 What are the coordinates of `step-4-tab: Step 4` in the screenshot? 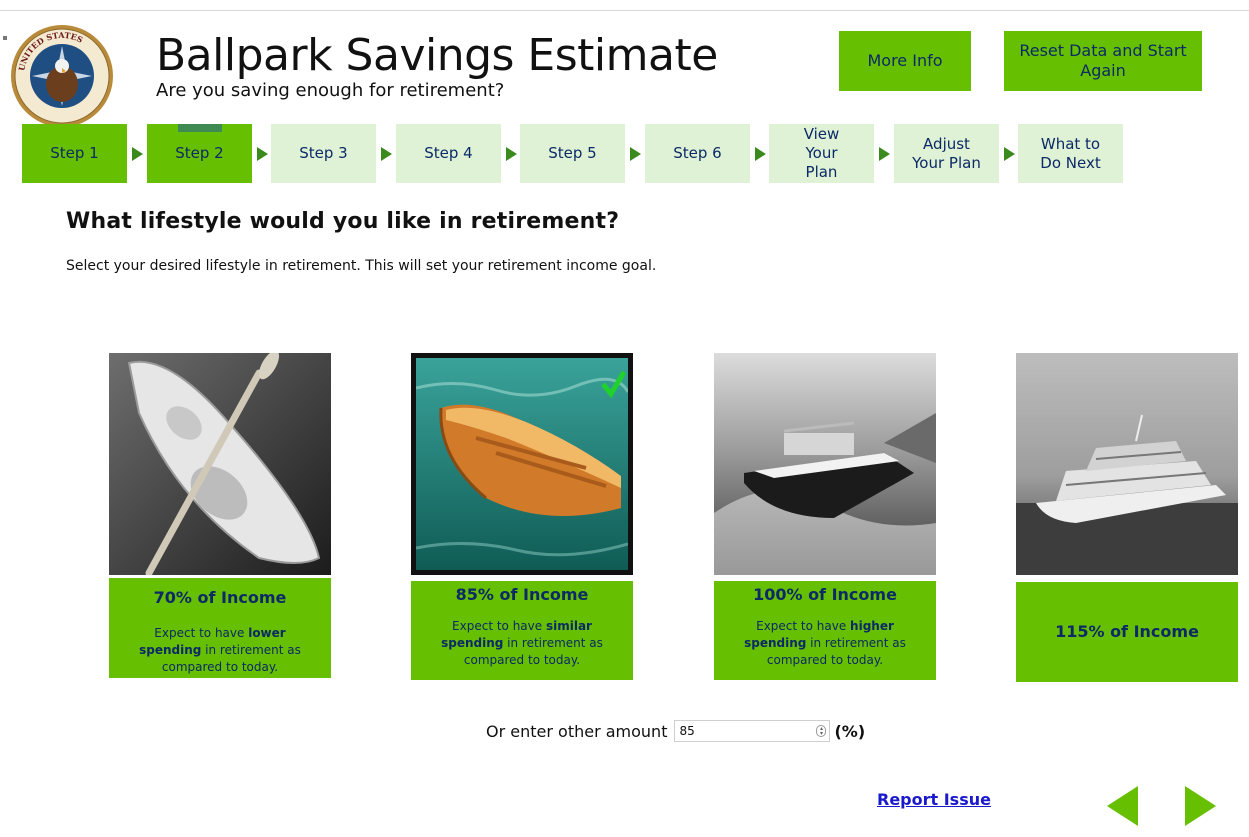 It's located at (448, 153).